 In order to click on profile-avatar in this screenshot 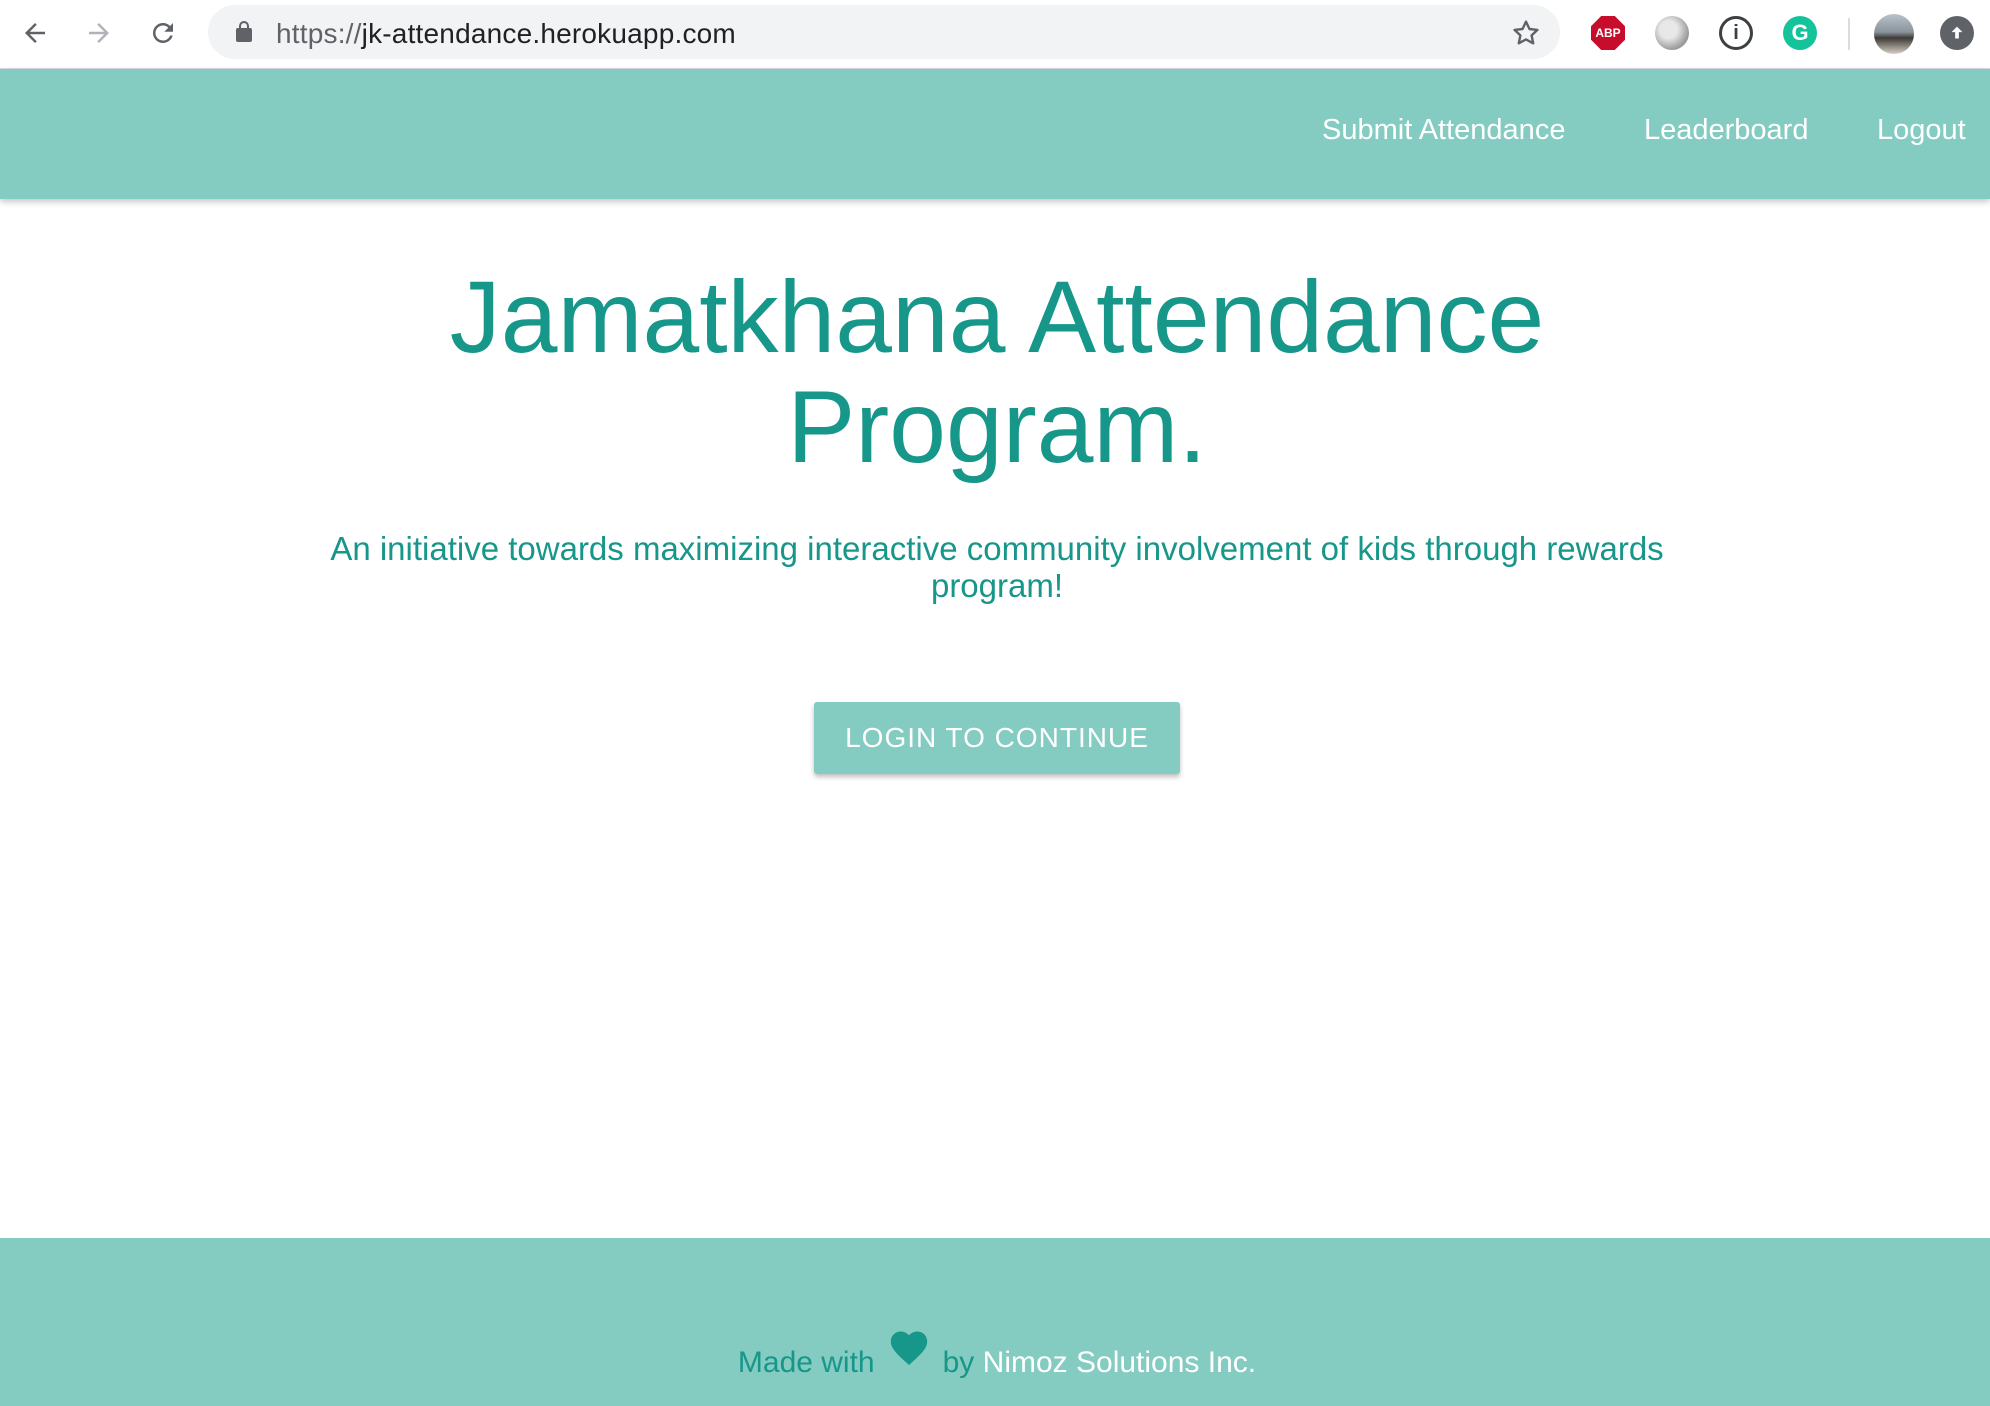, I will do `click(1894, 34)`.